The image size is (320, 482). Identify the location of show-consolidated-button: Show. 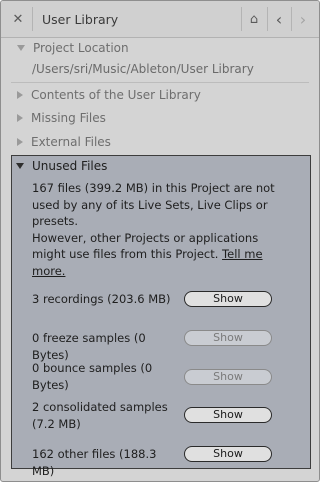
(228, 415).